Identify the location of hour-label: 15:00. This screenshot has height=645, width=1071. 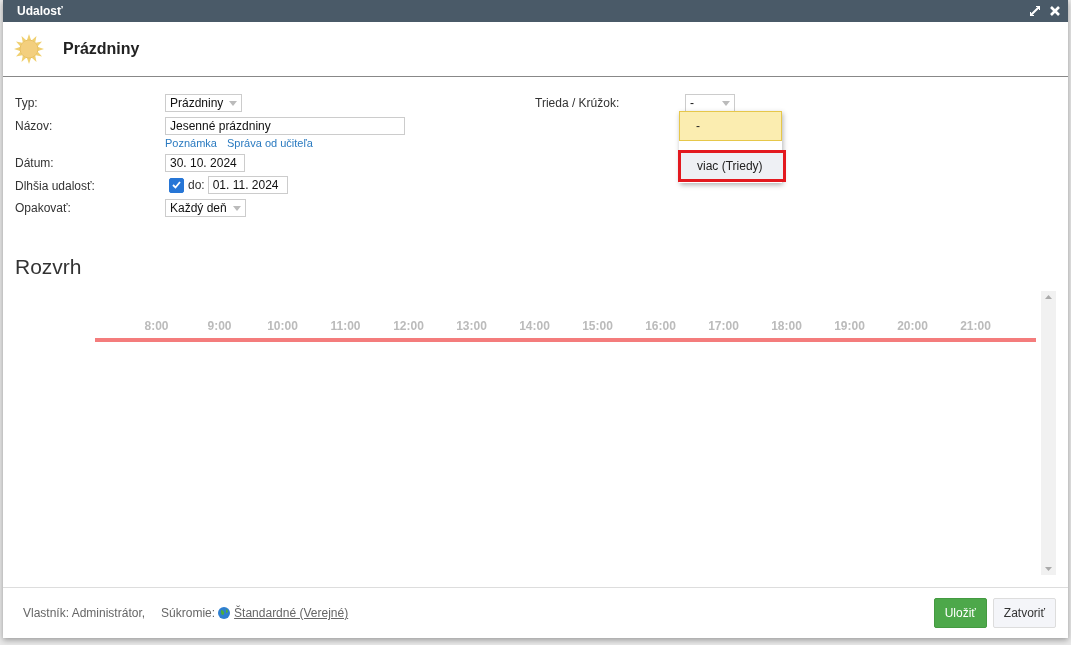
(597, 326).